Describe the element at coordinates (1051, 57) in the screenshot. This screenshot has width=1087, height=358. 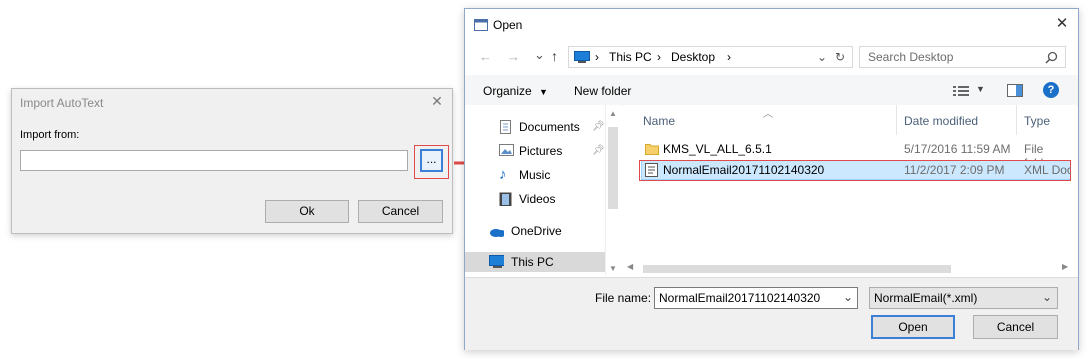
I see `search-icon` at that location.